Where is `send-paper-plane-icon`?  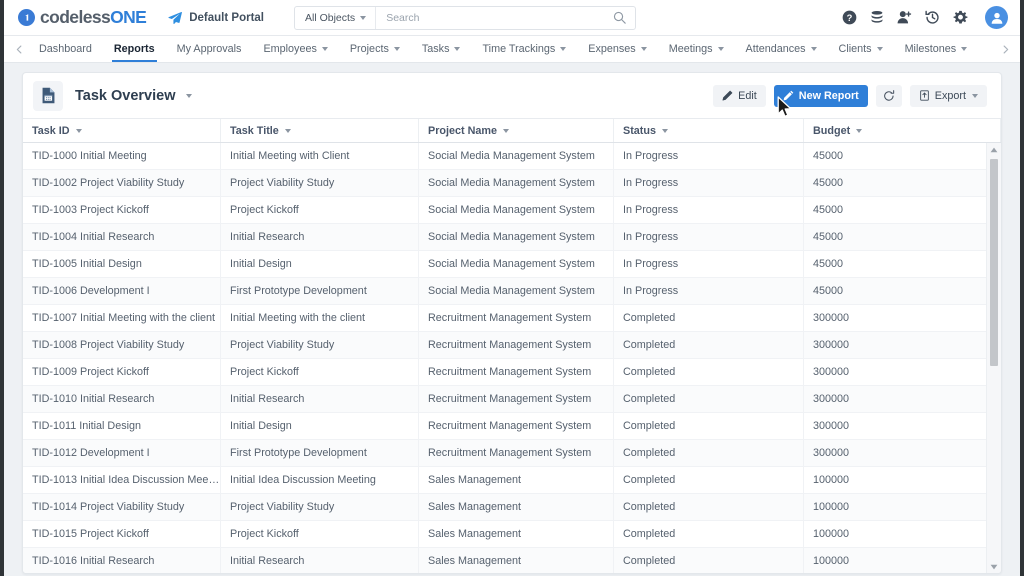 send-paper-plane-icon is located at coordinates (175, 18).